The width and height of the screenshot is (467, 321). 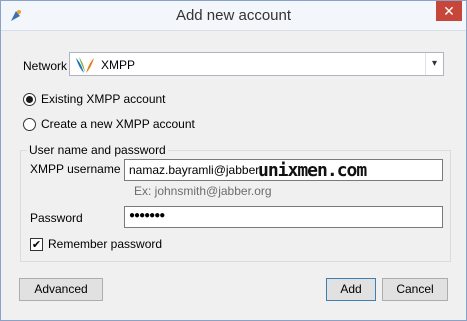 What do you see at coordinates (312, 170) in the screenshot?
I see `watermark-text: unixmen.com` at bounding box center [312, 170].